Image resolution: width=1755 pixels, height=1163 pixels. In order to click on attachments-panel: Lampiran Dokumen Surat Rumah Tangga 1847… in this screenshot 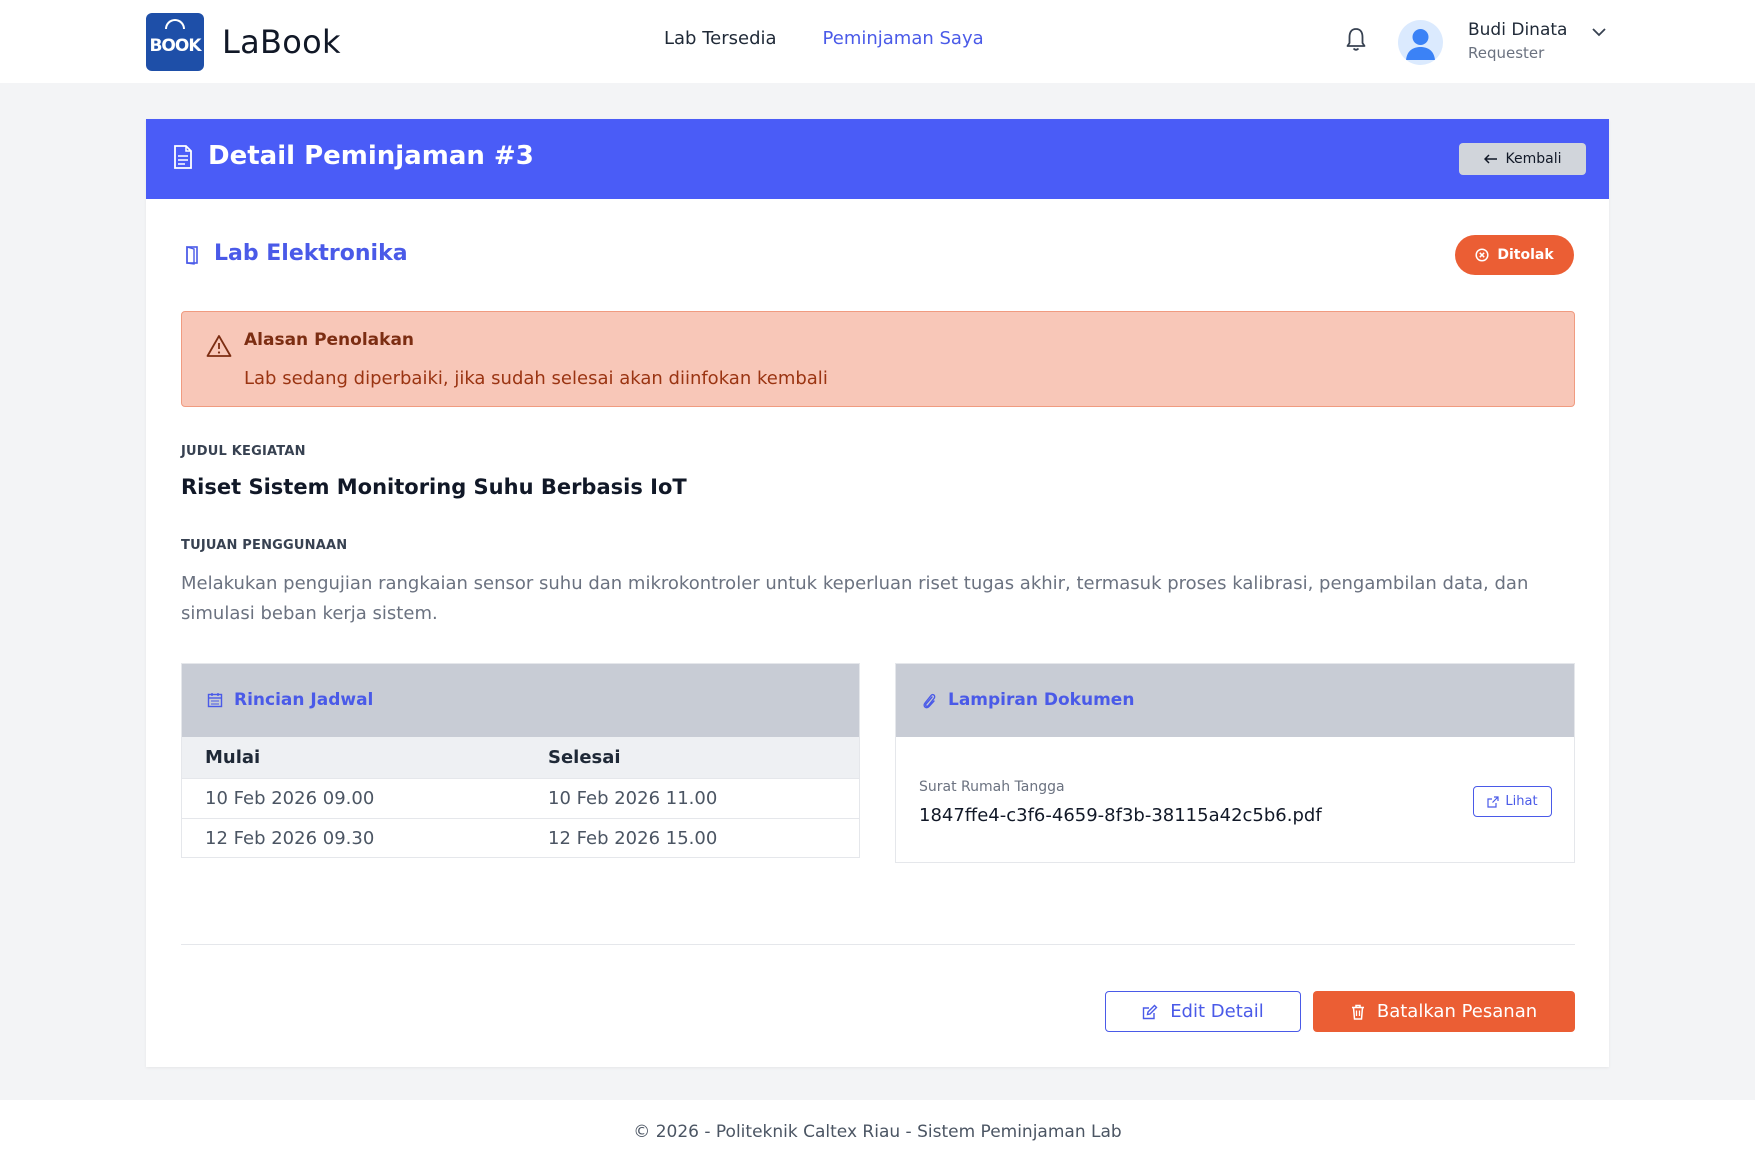, I will do `click(1235, 763)`.